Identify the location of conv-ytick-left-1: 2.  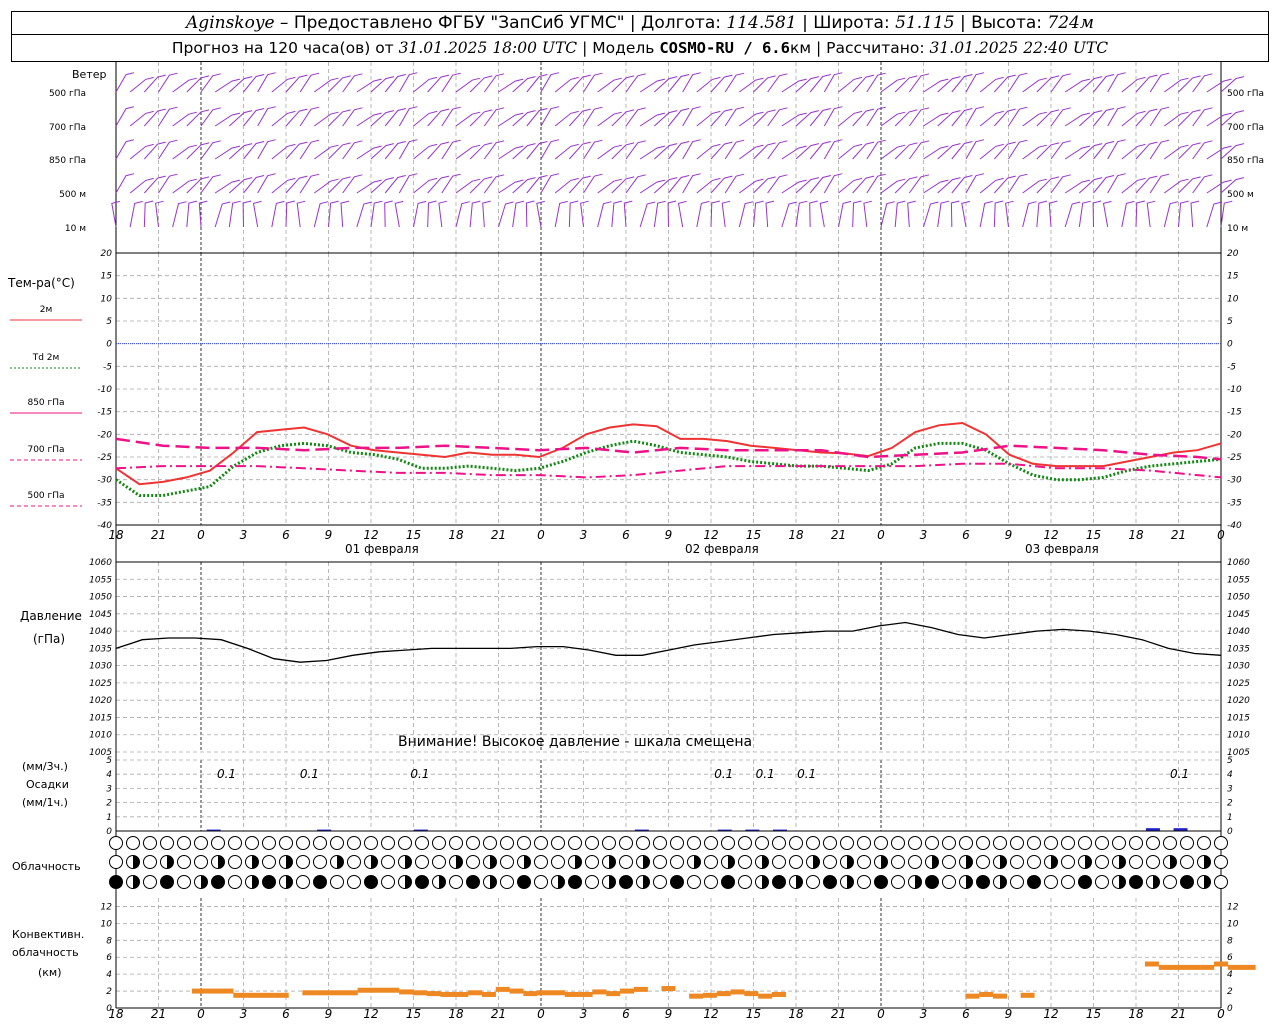
(109, 992).